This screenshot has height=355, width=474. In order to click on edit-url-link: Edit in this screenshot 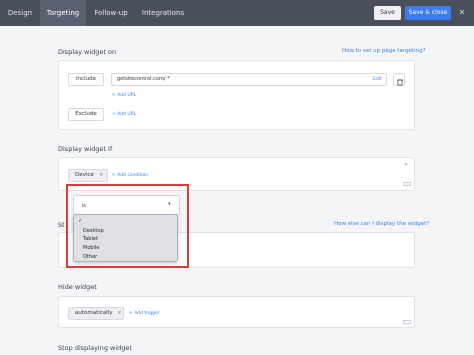, I will do `click(377, 79)`.